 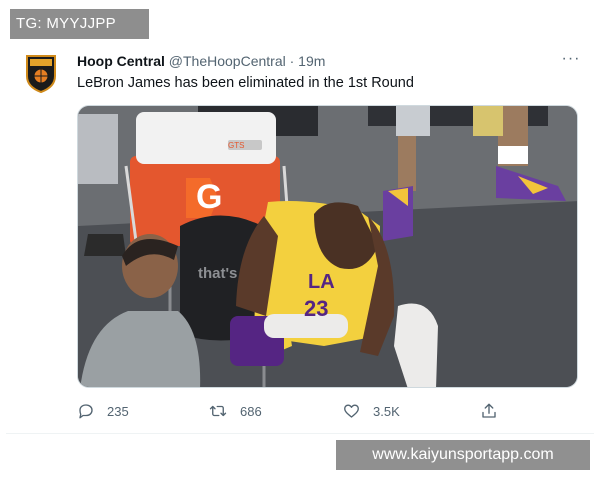 I want to click on reply-icon, so click(x=86, y=411).